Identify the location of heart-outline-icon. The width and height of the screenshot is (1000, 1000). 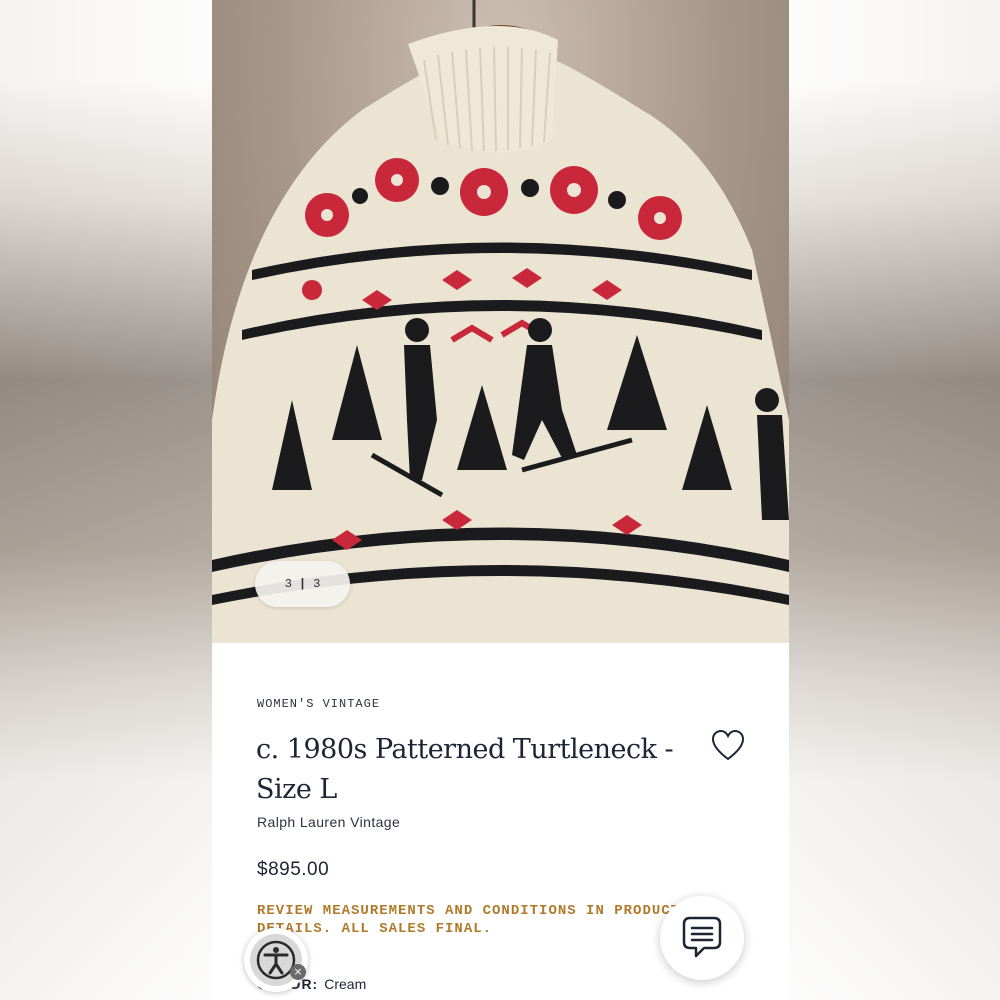
(728, 745).